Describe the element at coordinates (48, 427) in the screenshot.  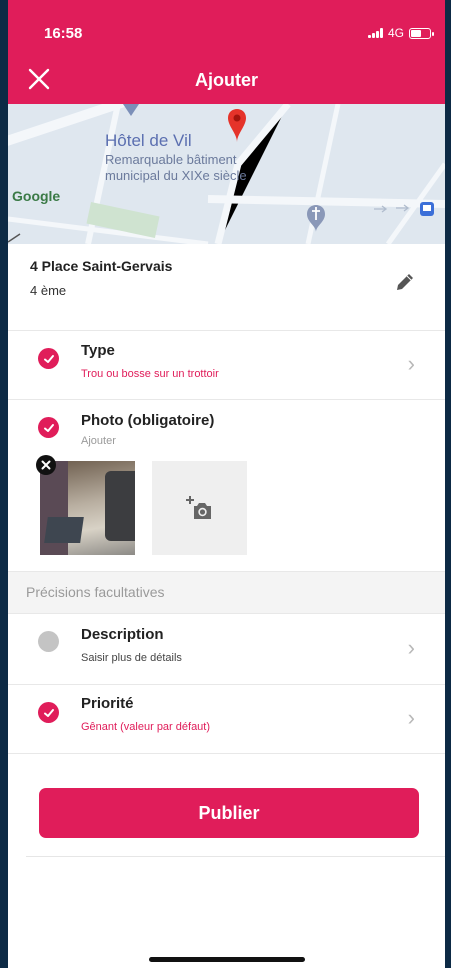
I see `photo-check-icon` at that location.